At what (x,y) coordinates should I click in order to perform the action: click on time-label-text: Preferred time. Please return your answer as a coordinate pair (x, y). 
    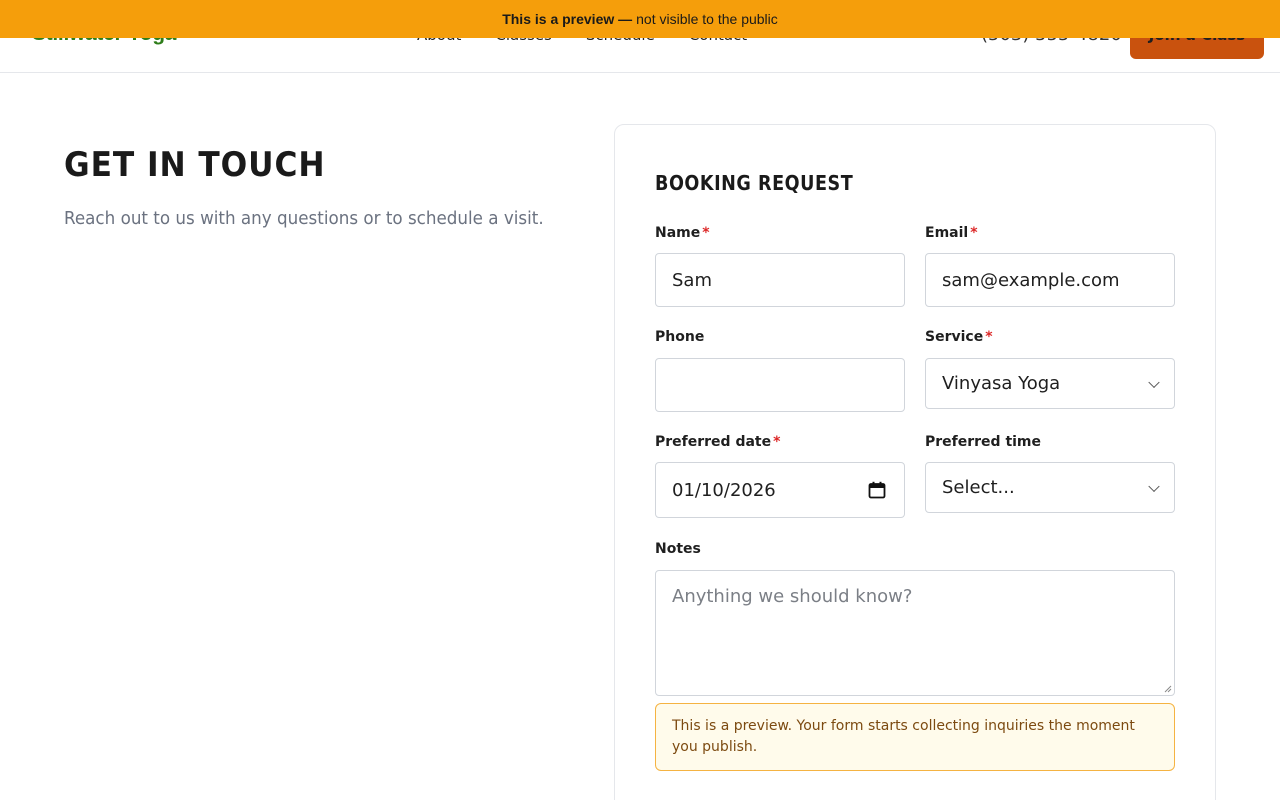
    Looking at the image, I should click on (983, 442).